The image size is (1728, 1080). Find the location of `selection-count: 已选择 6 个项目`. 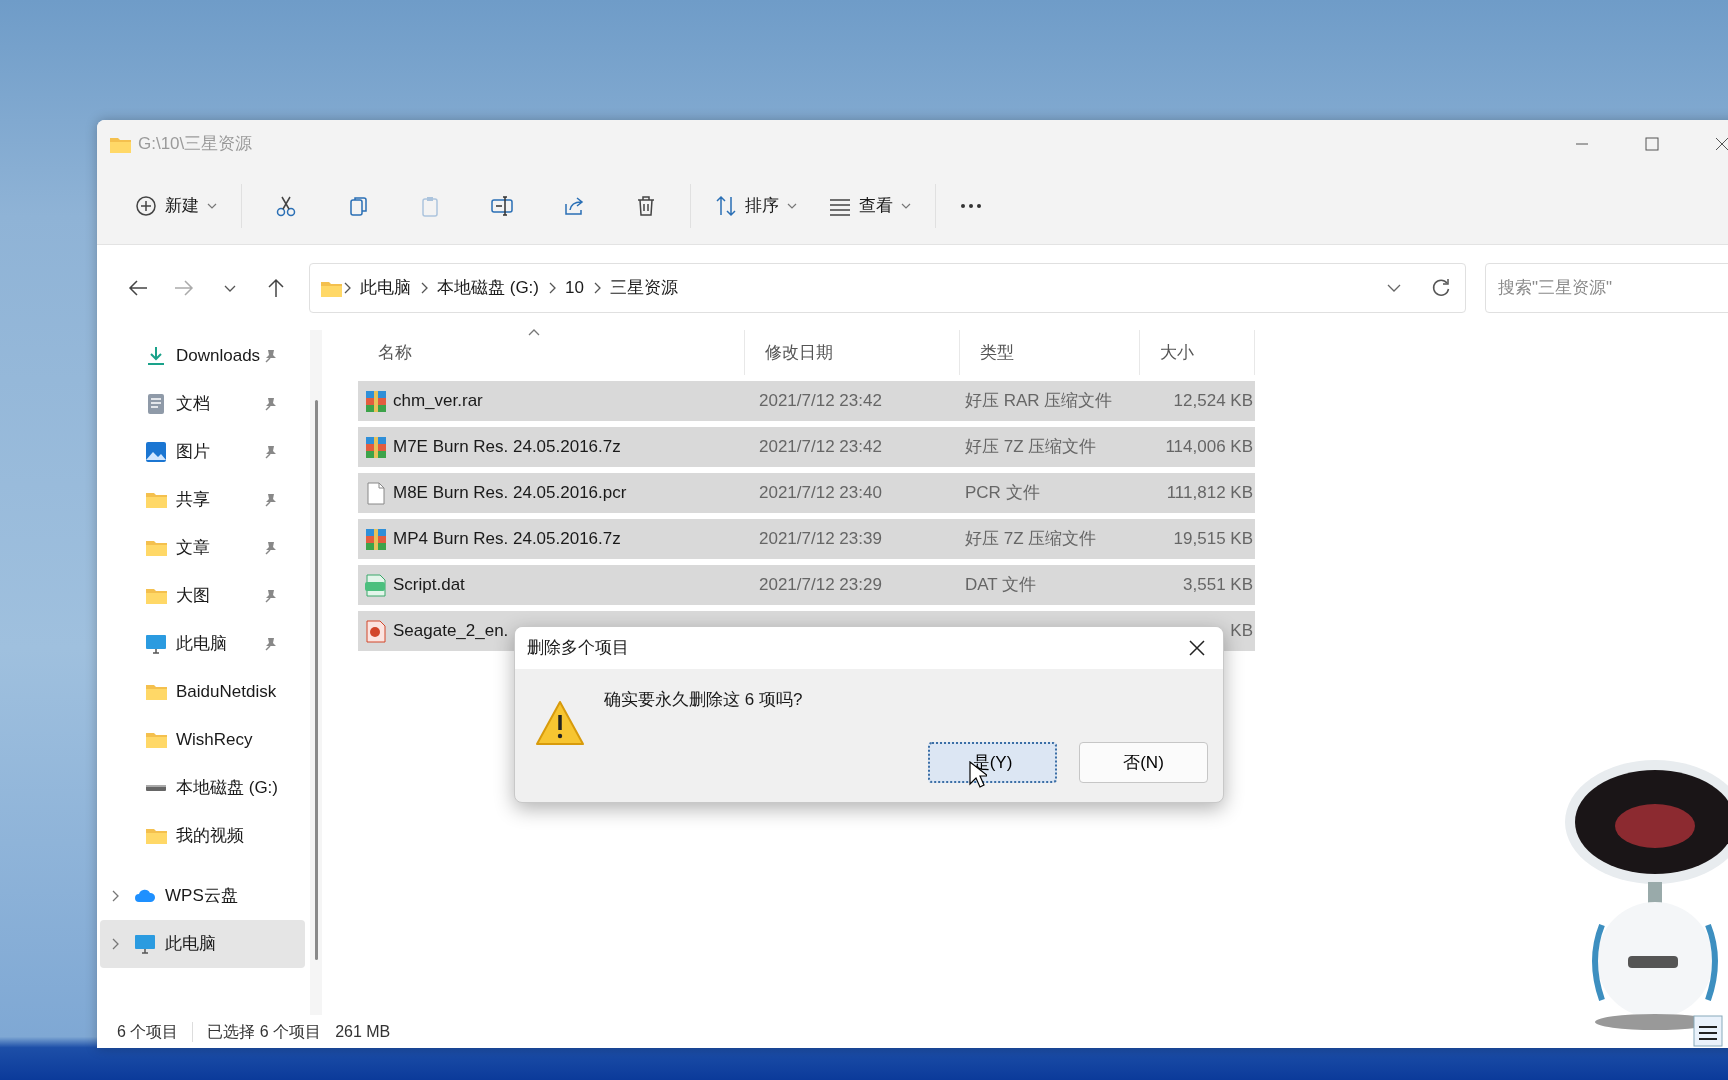

selection-count: 已选择 6 个项目 is located at coordinates (264, 1031).